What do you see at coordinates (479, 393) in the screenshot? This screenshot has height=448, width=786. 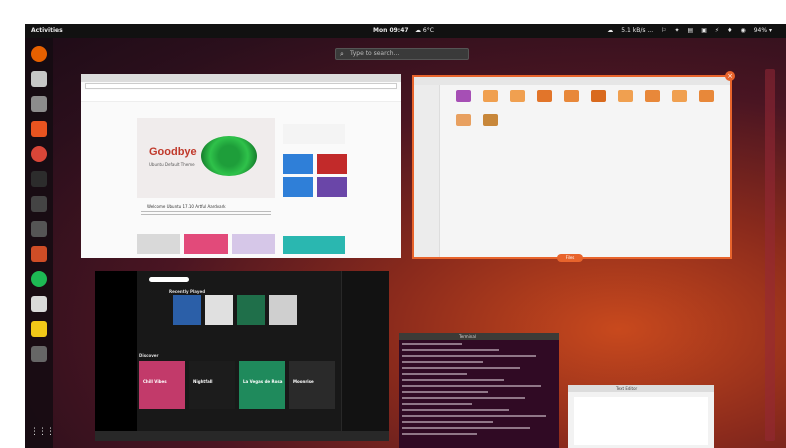 I see `terminal-output` at bounding box center [479, 393].